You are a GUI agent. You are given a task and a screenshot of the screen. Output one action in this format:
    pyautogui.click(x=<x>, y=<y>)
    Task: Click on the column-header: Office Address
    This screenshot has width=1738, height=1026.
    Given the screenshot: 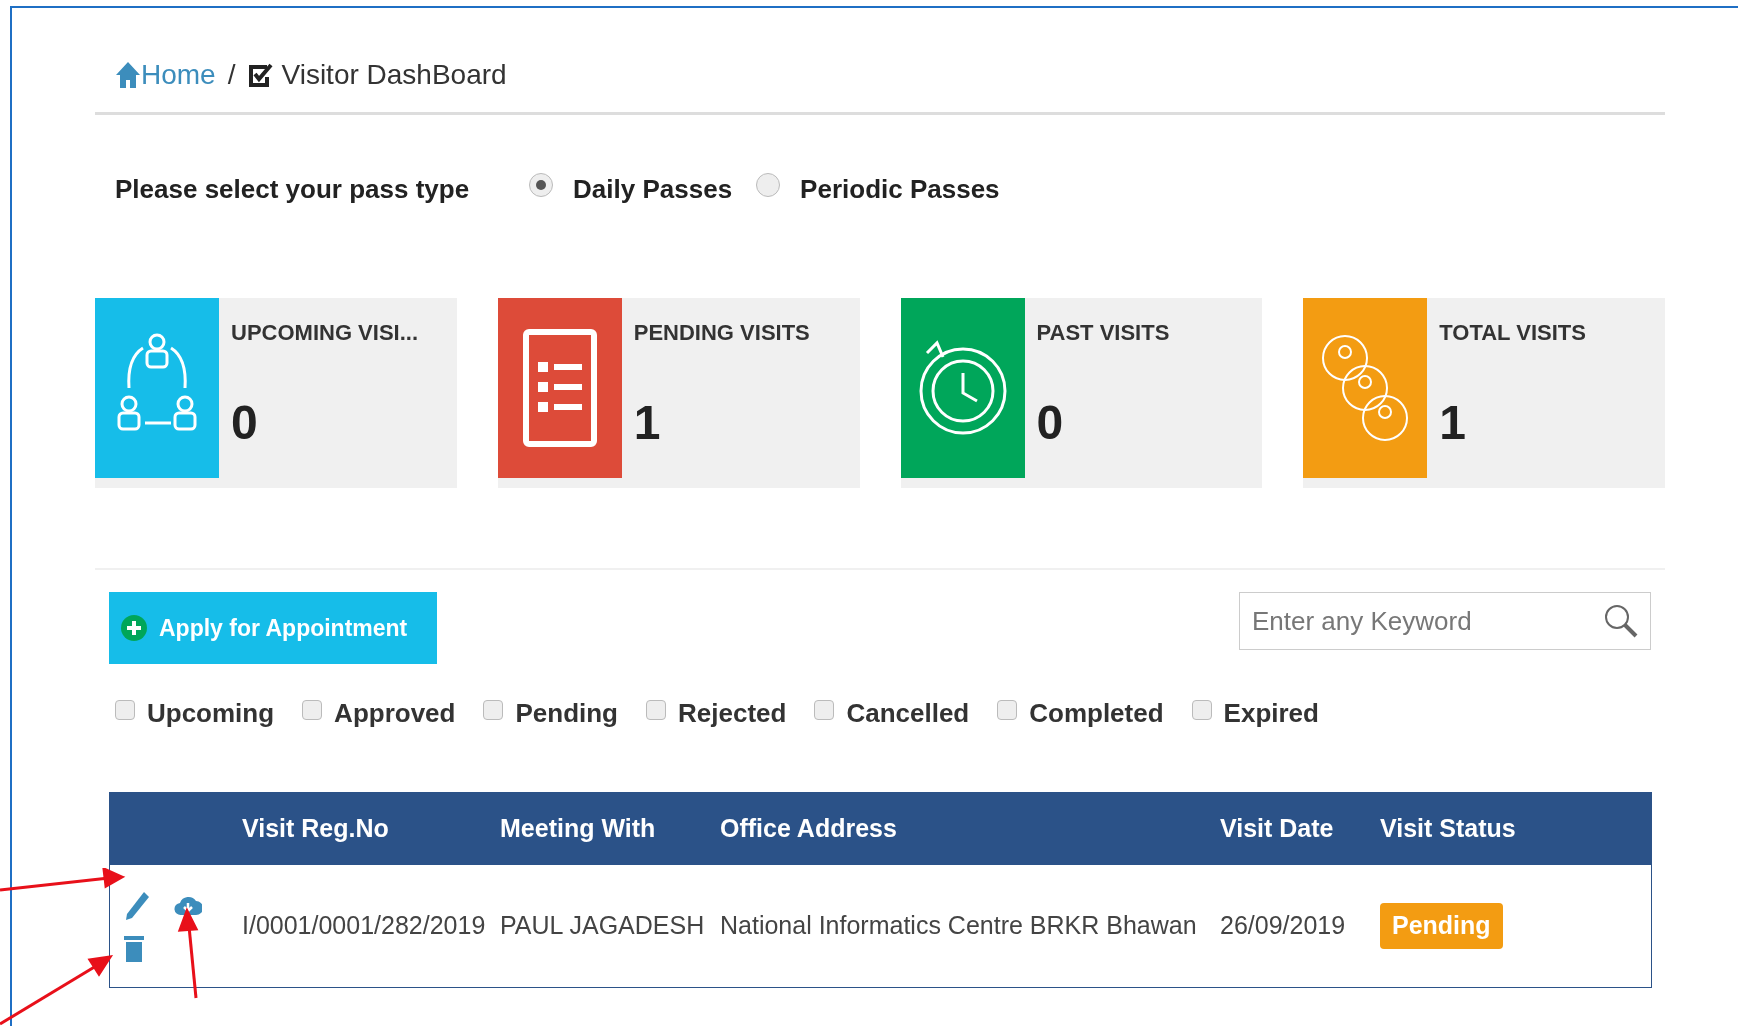 What is the action you would take?
    pyautogui.click(x=809, y=829)
    